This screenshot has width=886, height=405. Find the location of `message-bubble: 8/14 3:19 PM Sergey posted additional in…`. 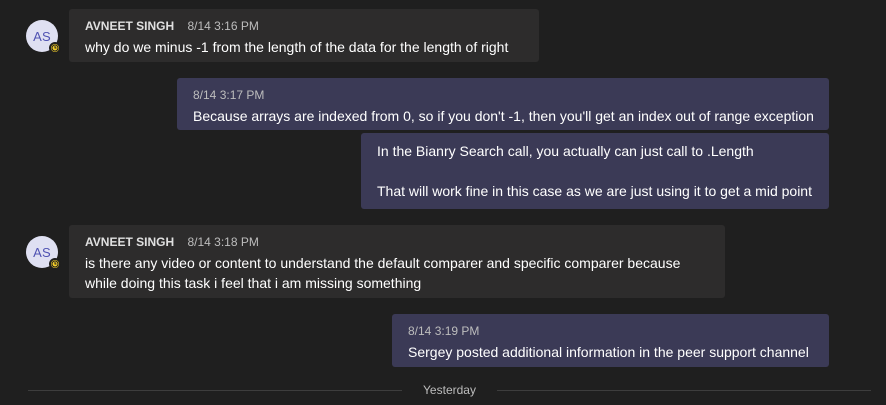

message-bubble: 8/14 3:19 PM Sergey posted additional in… is located at coordinates (610, 340).